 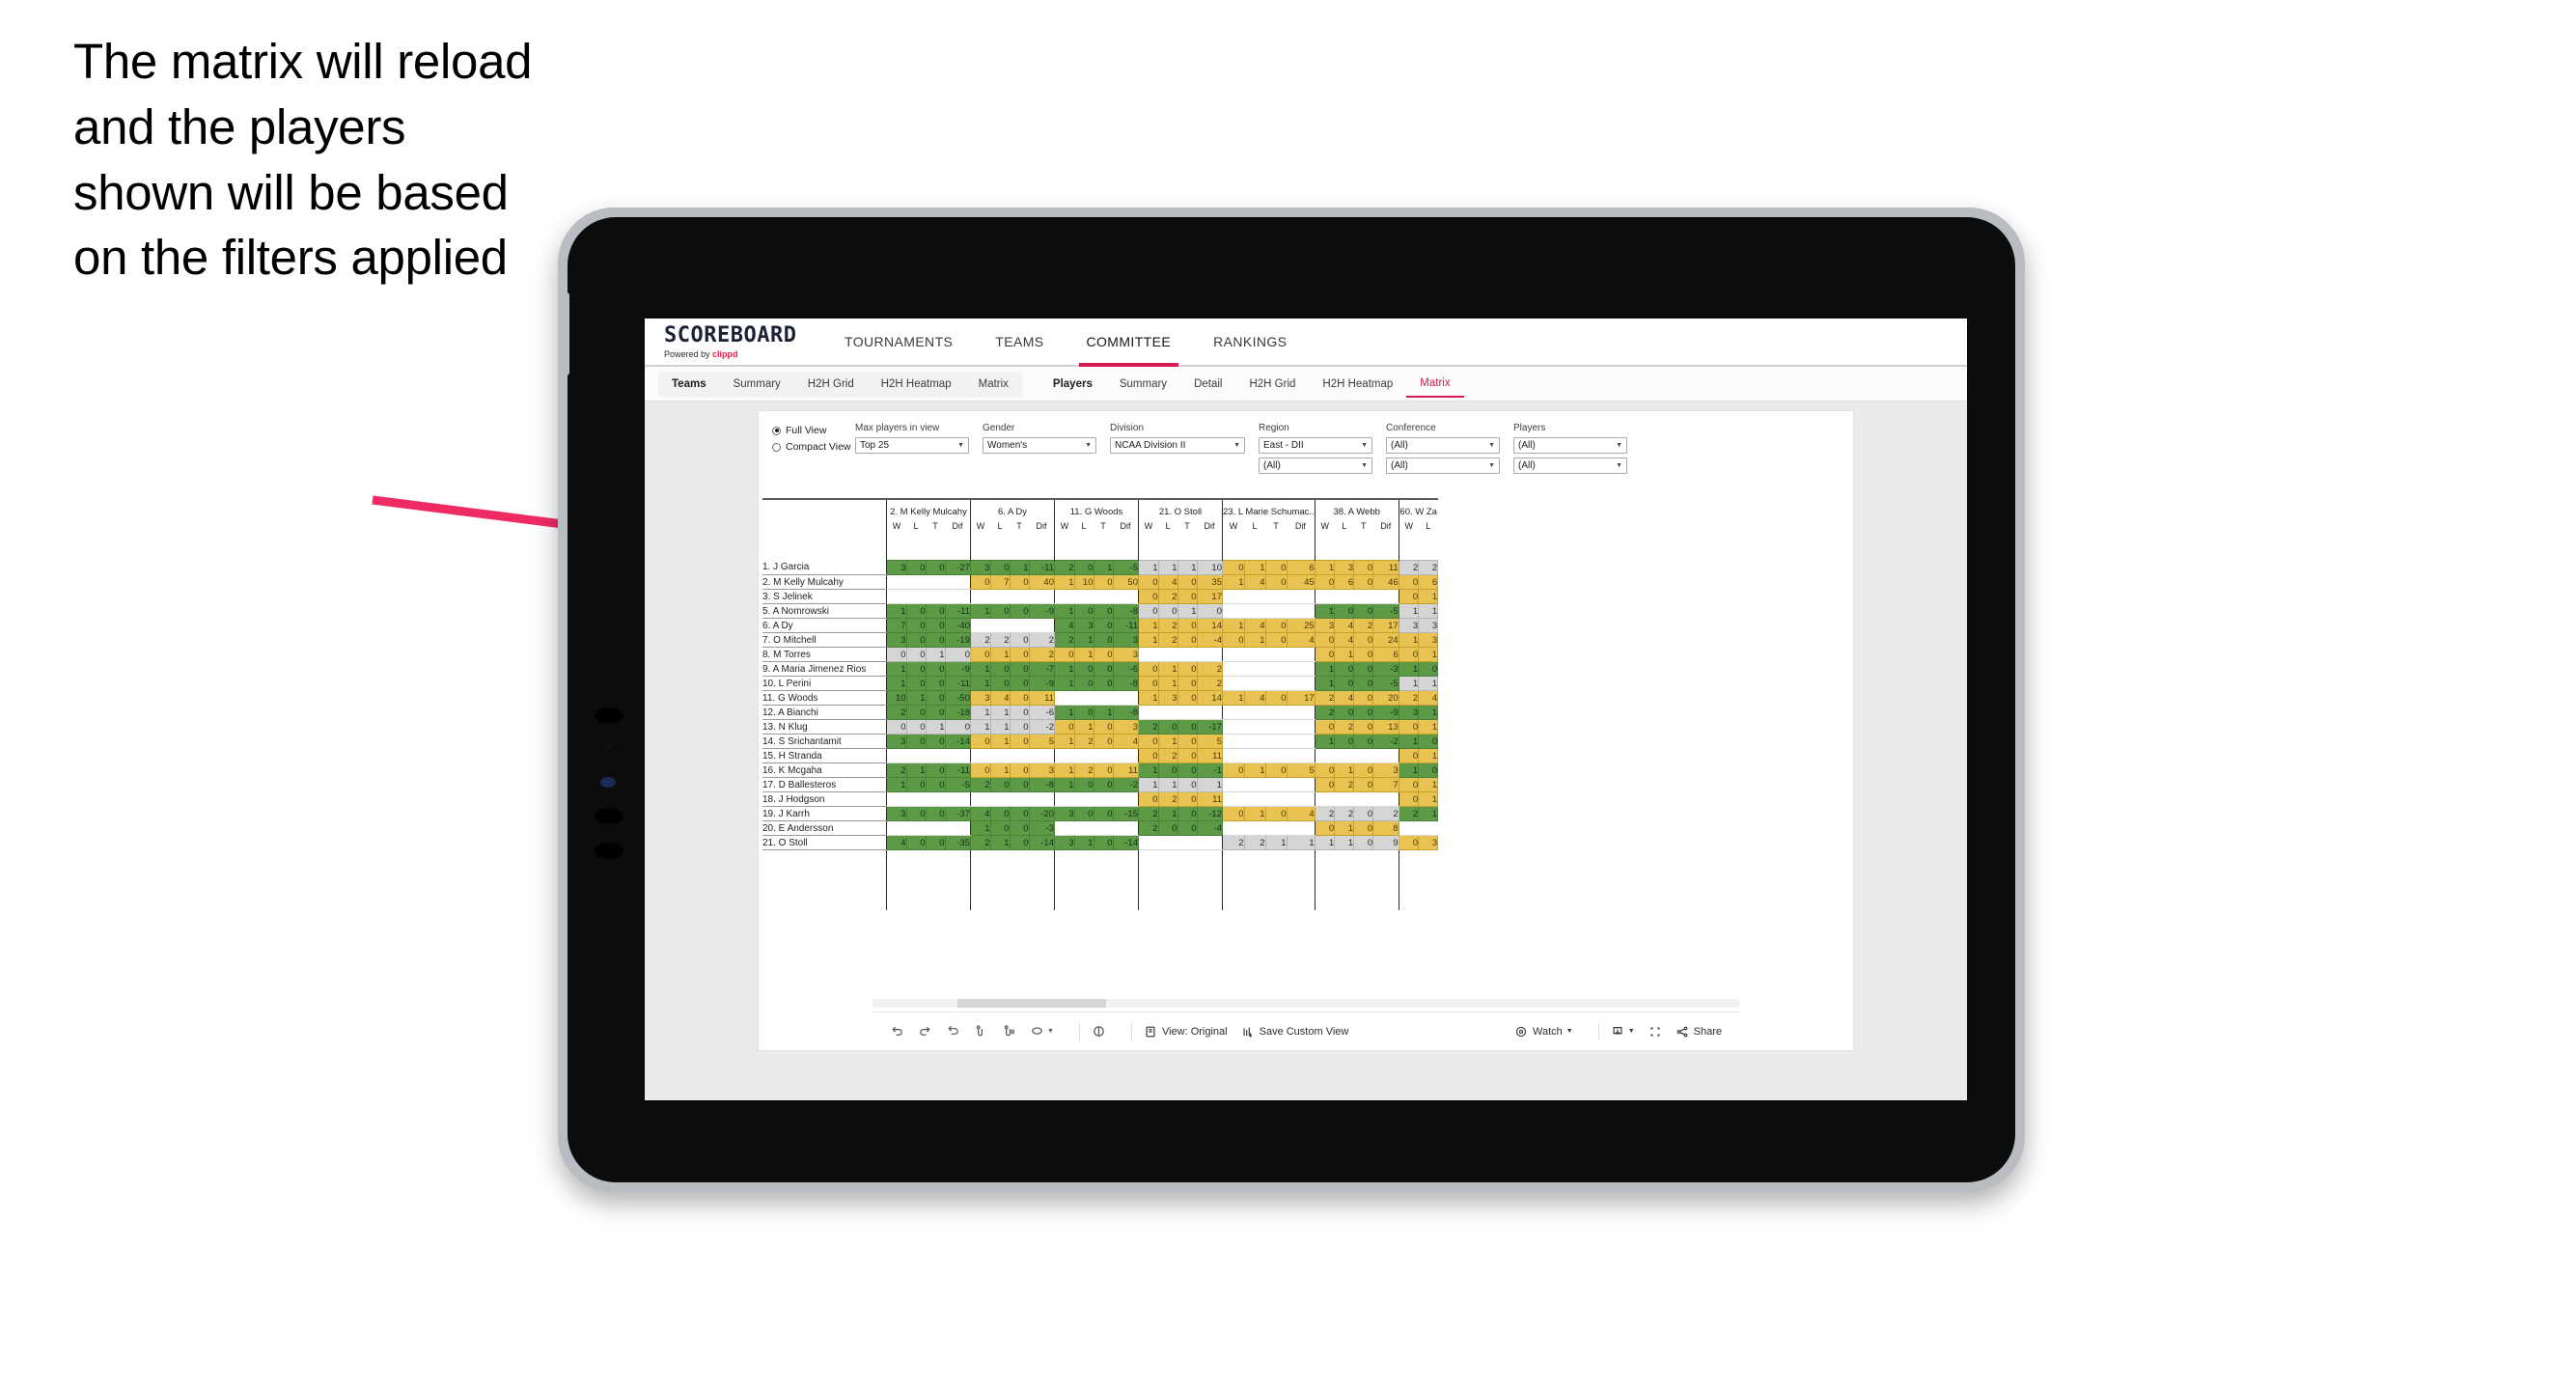 I want to click on matrix-row-label: 11. G Woods, so click(x=824, y=698).